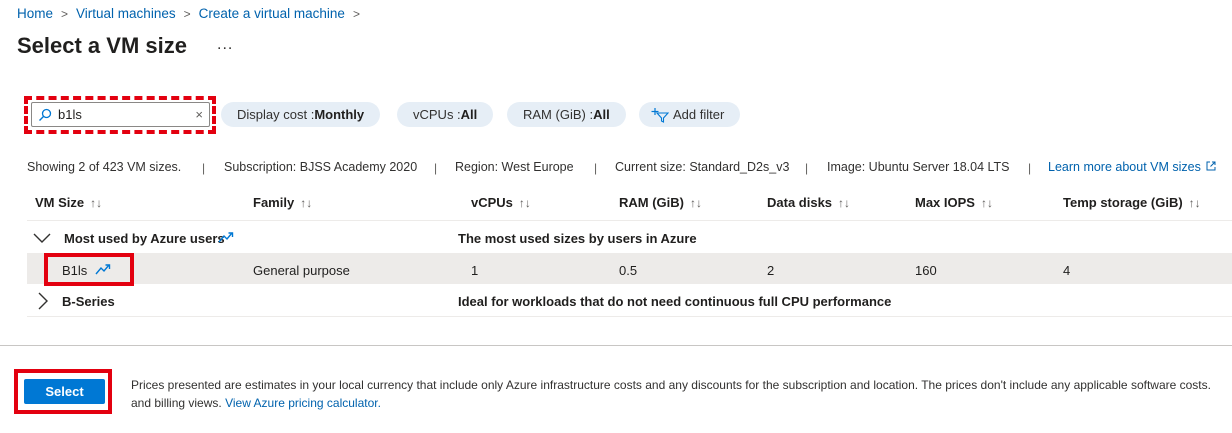  What do you see at coordinates (660, 115) in the screenshot?
I see `add-filter-icon` at bounding box center [660, 115].